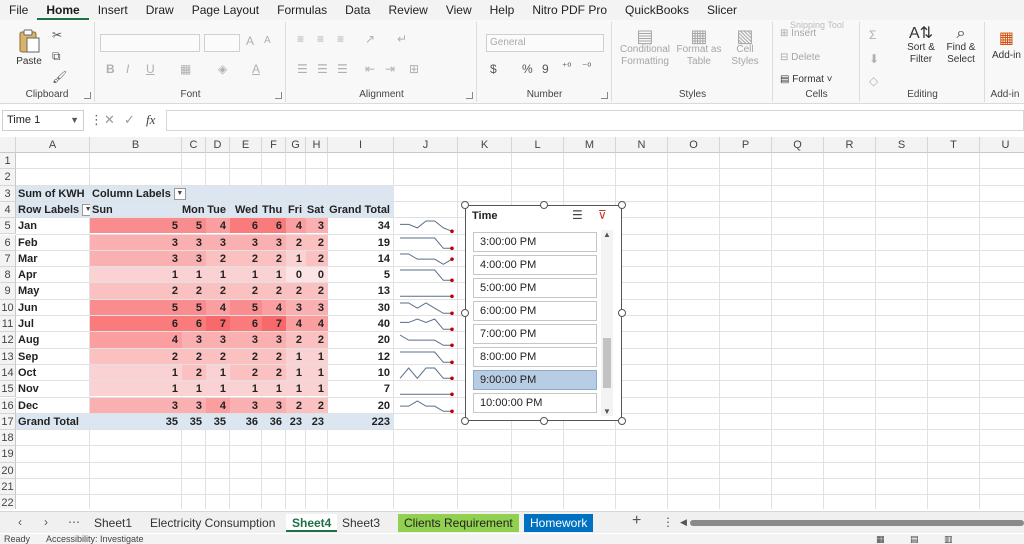 This screenshot has height=544, width=1024. Describe the element at coordinates (357, 10) in the screenshot. I see `menu-data: Data` at that location.